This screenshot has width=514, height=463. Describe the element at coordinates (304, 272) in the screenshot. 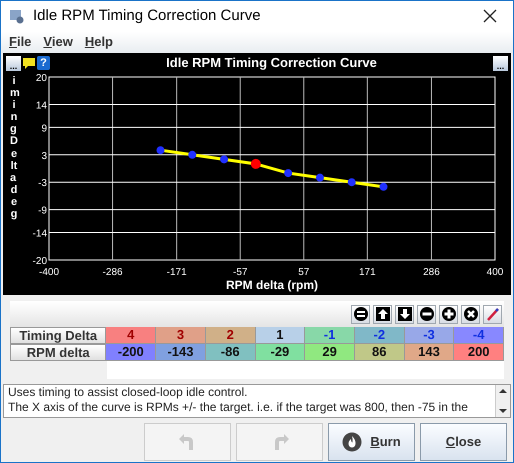

I see `x-tick-label: 57` at that location.